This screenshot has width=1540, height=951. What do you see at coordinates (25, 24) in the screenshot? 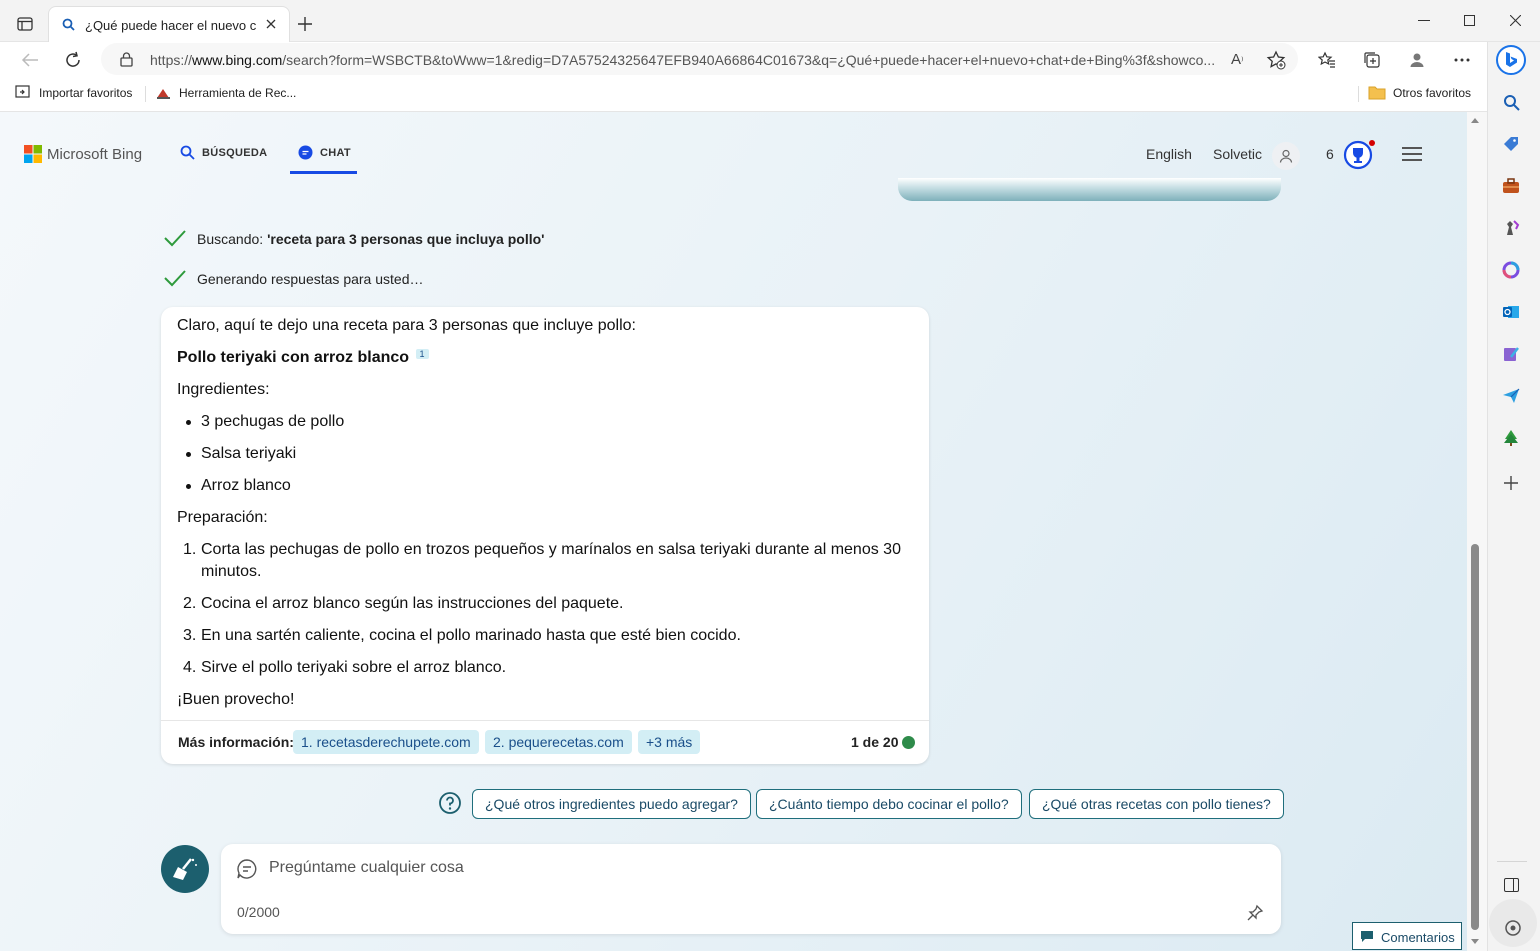
I see `tab-actions-icon` at bounding box center [25, 24].